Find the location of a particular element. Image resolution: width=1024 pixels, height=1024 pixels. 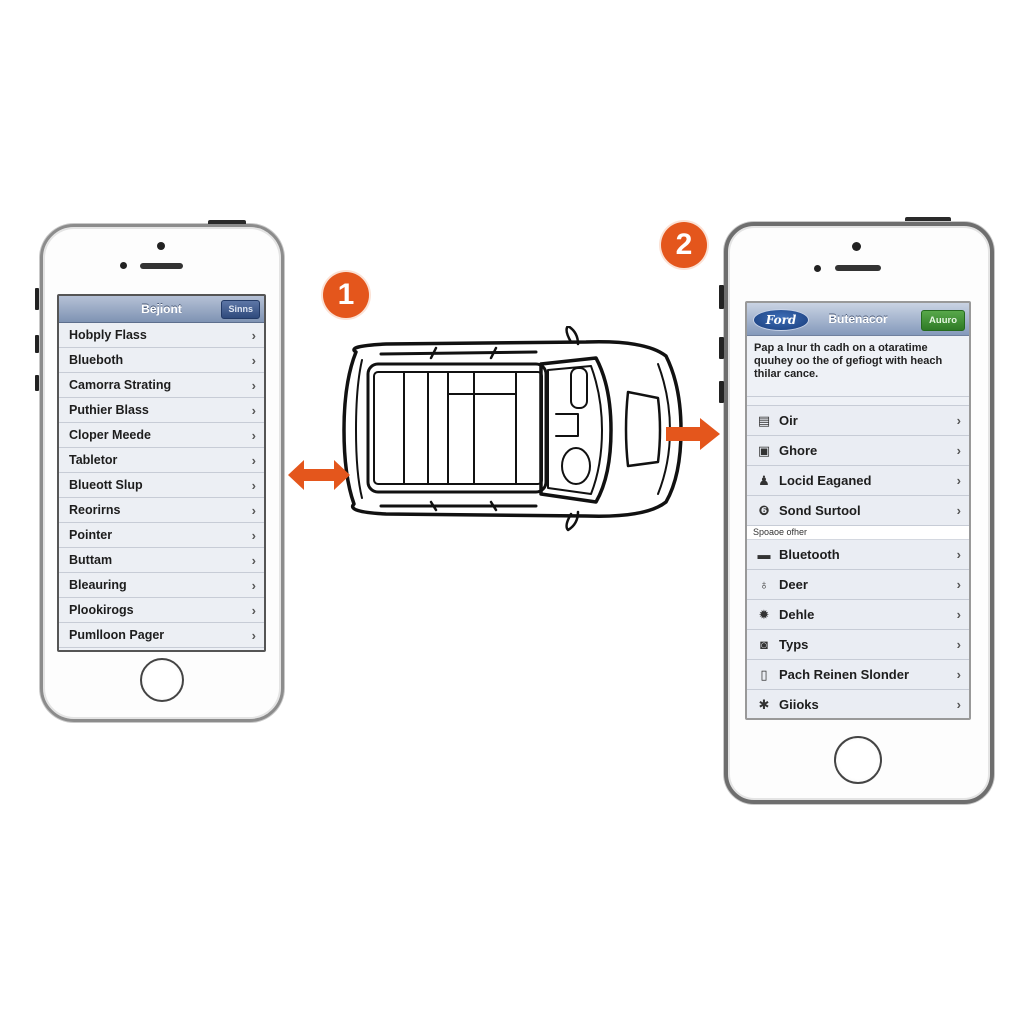

right-list-item-bluetooth: ▬ Bluetooth › is located at coordinates (858, 555).